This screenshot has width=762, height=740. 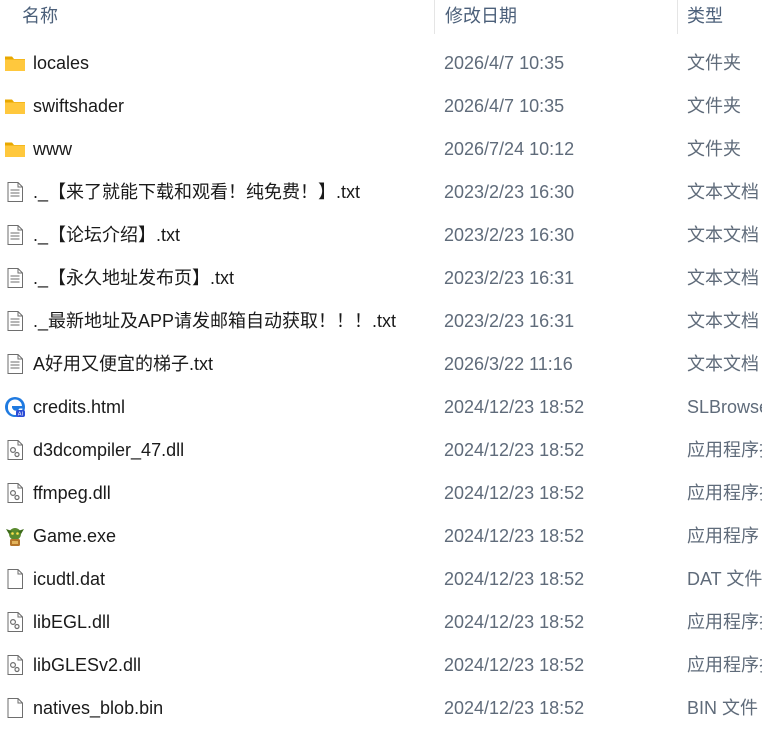 I want to click on file-row: ._【永久地址发布页】.txt 2023/2/23 16:31 文本文档, so click(x=381, y=277).